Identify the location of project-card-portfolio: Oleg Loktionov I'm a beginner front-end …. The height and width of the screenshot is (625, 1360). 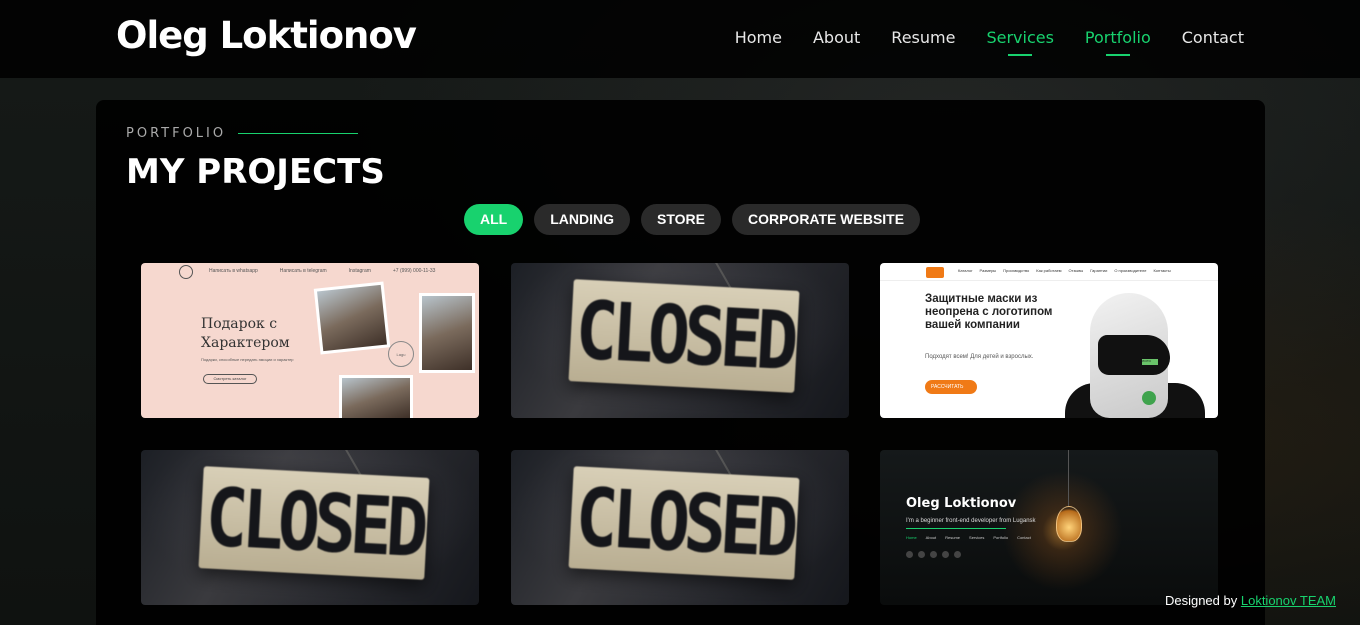
(1049, 527).